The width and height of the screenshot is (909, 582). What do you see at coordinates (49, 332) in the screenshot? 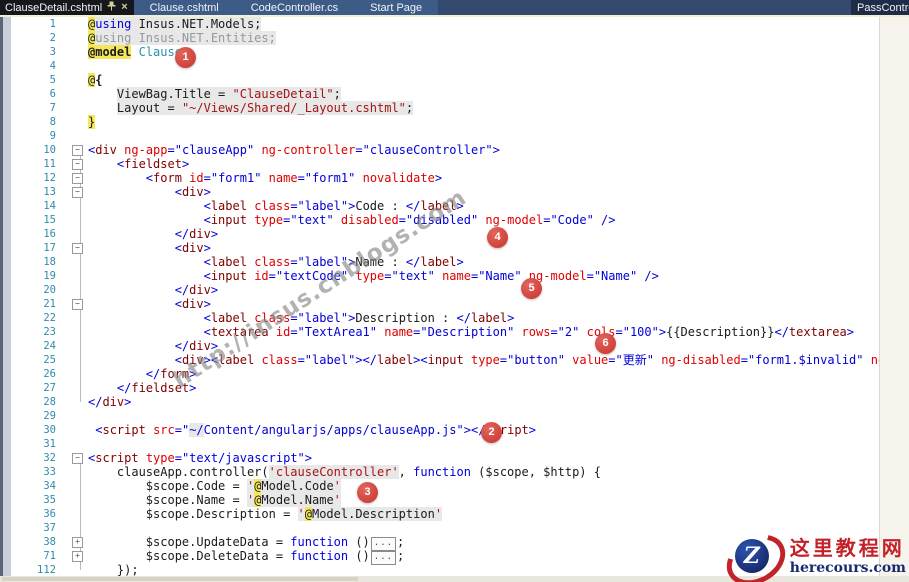
I see `line-number: 23` at bounding box center [49, 332].